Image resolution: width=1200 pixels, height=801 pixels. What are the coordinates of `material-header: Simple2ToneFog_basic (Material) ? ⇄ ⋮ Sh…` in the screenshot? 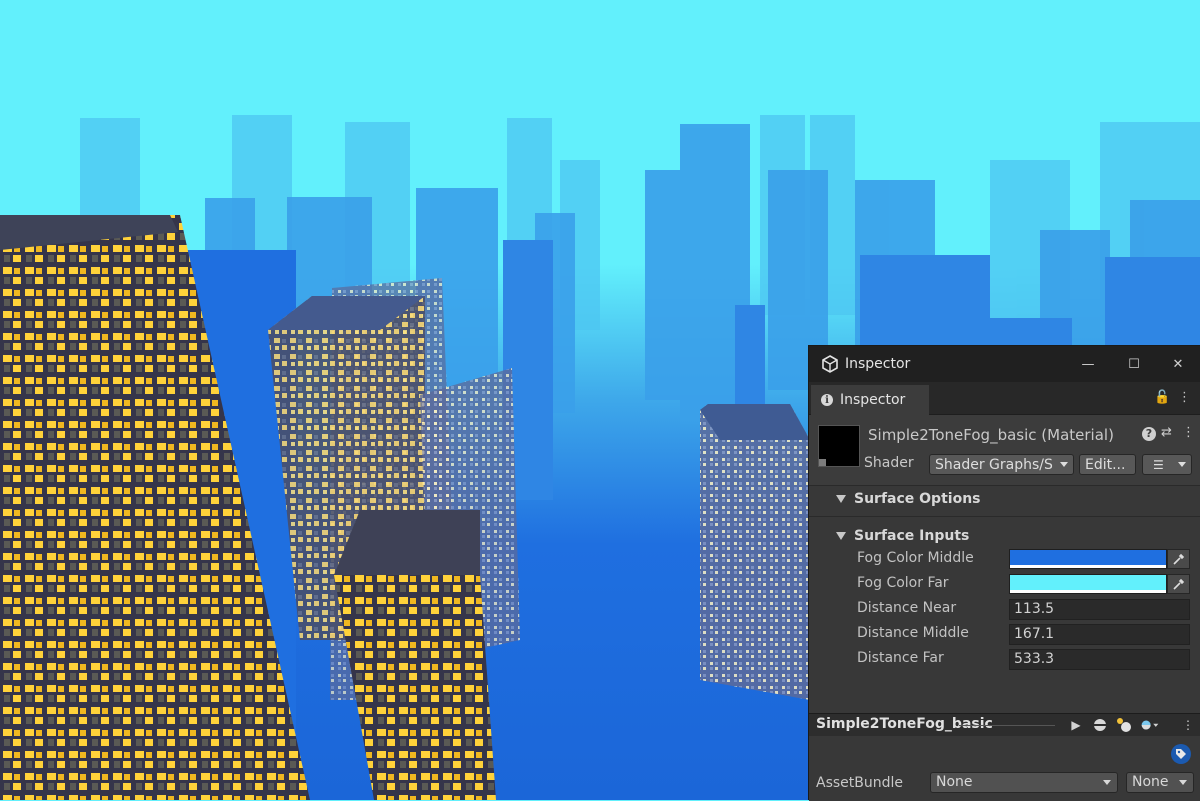 It's located at (1004, 450).